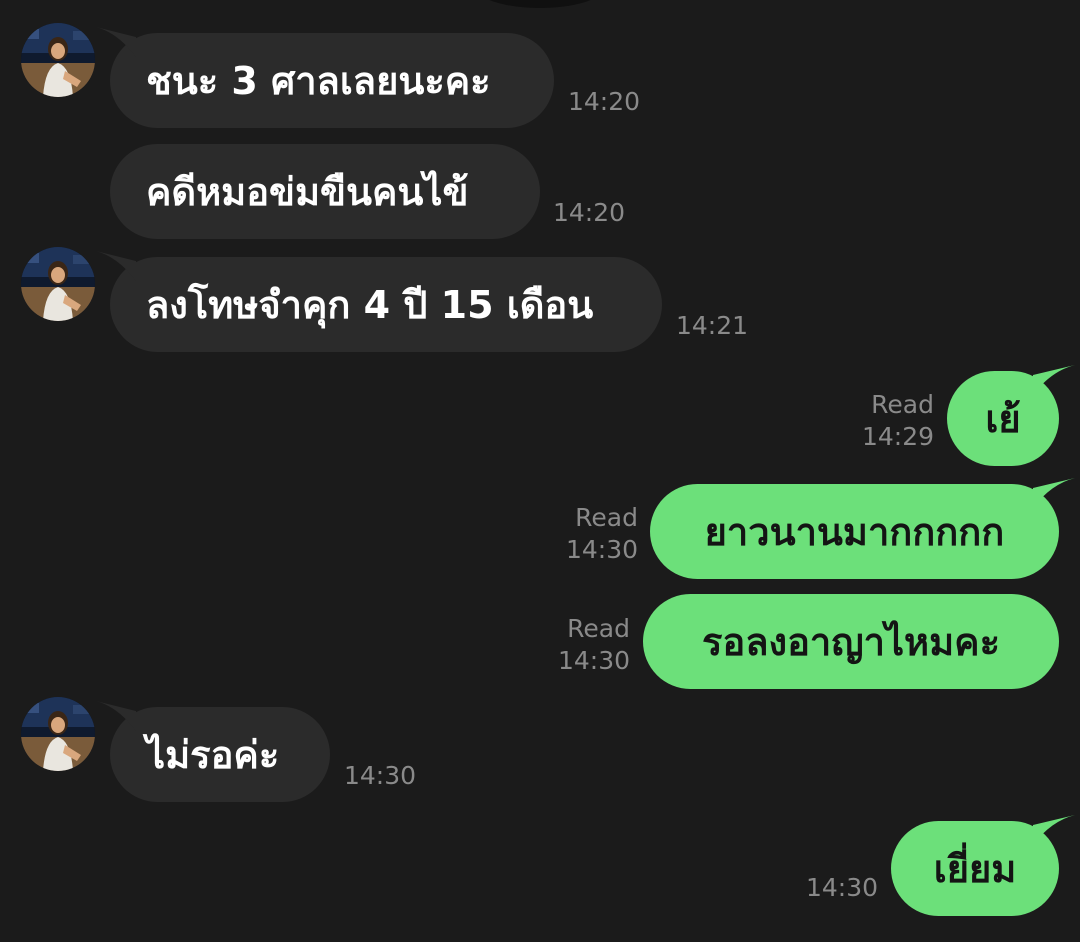 The width and height of the screenshot is (1080, 942). What do you see at coordinates (318, 80) in the screenshot?
I see `message-text: ชนะ 3 ศาลเลยนะคะ` at bounding box center [318, 80].